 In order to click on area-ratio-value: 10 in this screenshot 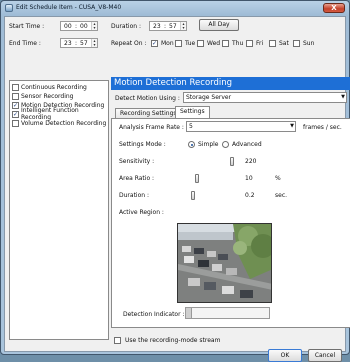, I will do `click(249, 178)`.